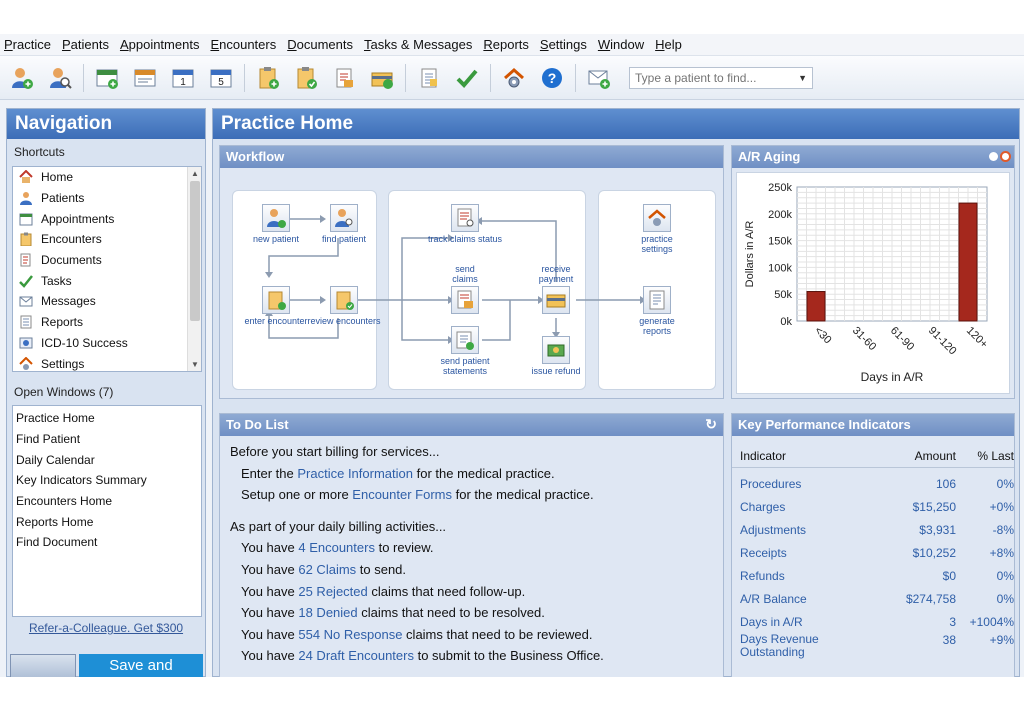  Describe the element at coordinates (107, 301) in the screenshot. I see `shortcut-messages: Messages` at that location.